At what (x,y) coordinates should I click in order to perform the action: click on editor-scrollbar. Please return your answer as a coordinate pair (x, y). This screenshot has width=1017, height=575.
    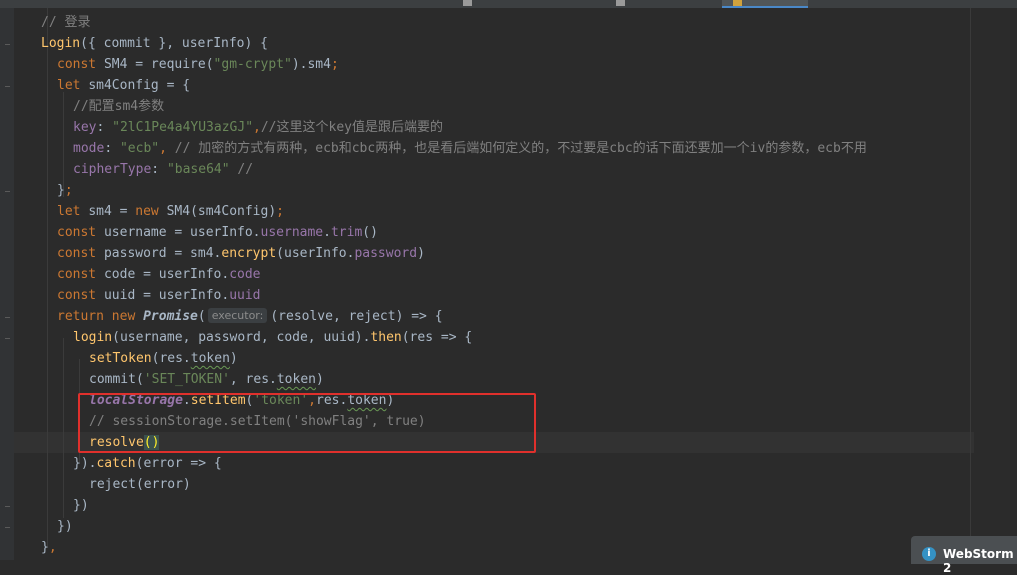
    Looking at the image, I should click on (1001, 284).